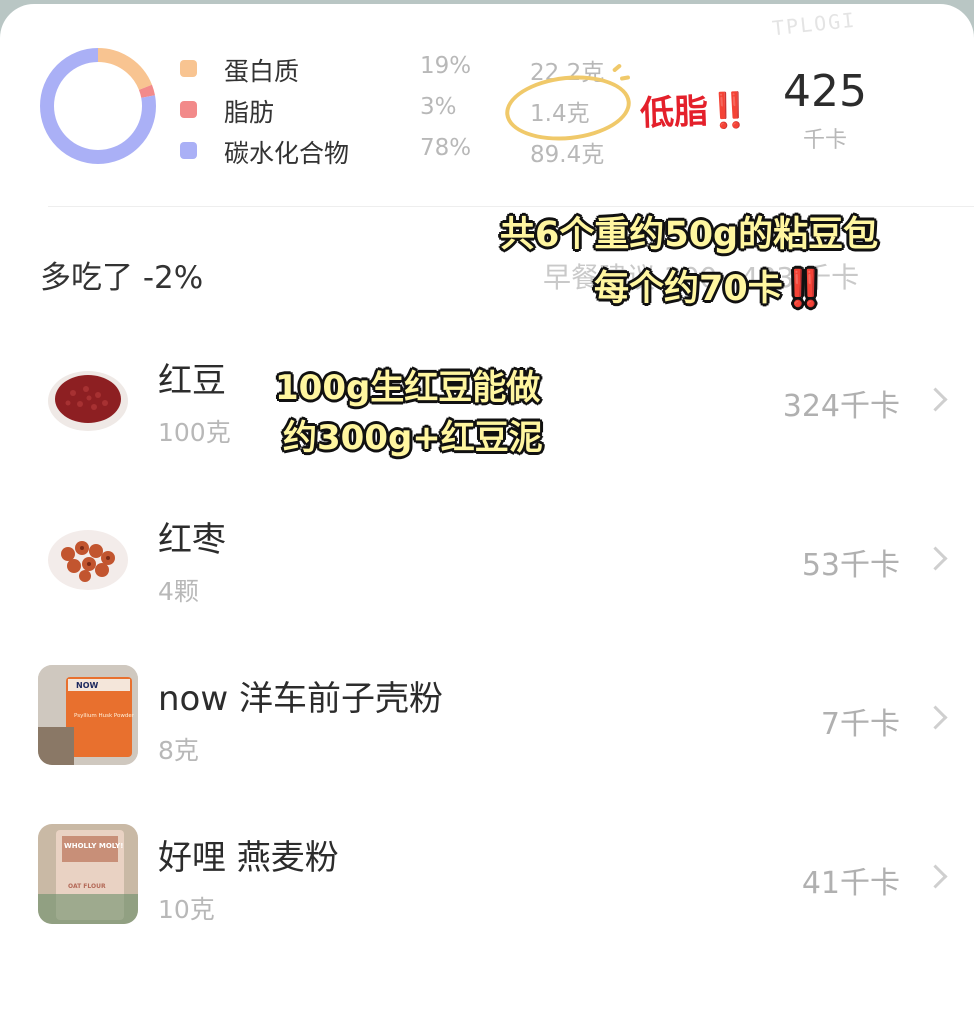  What do you see at coordinates (689, 235) in the screenshot?
I see `bun-annotation-line1: 共6个重约50g的粘豆包` at bounding box center [689, 235].